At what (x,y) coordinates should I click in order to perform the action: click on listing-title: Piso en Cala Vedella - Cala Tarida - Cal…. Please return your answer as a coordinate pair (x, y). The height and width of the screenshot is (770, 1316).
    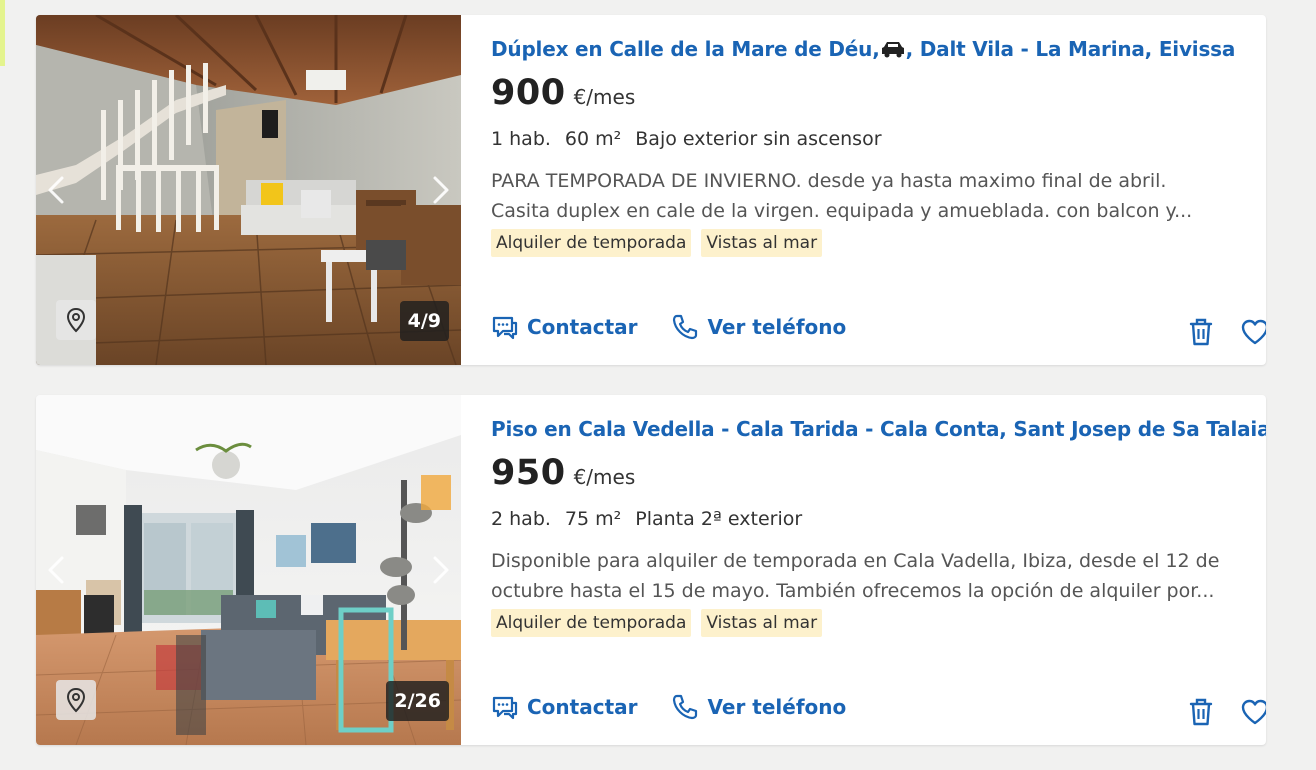
    Looking at the image, I should click on (878, 429).